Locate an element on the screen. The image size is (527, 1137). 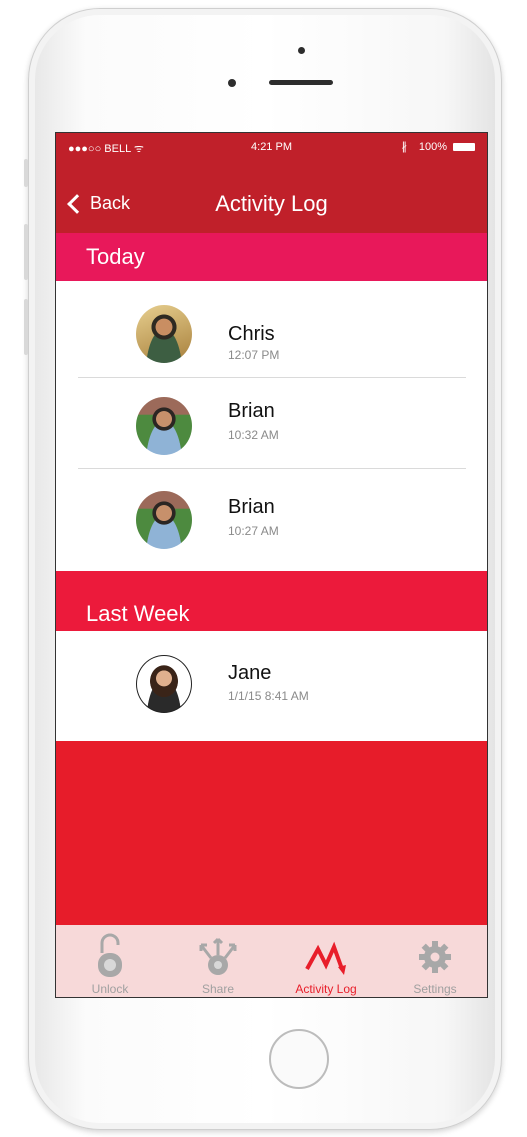
activity-list-last-week: Jane 1/1/15 8:41 AM is located at coordinates (271, 686).